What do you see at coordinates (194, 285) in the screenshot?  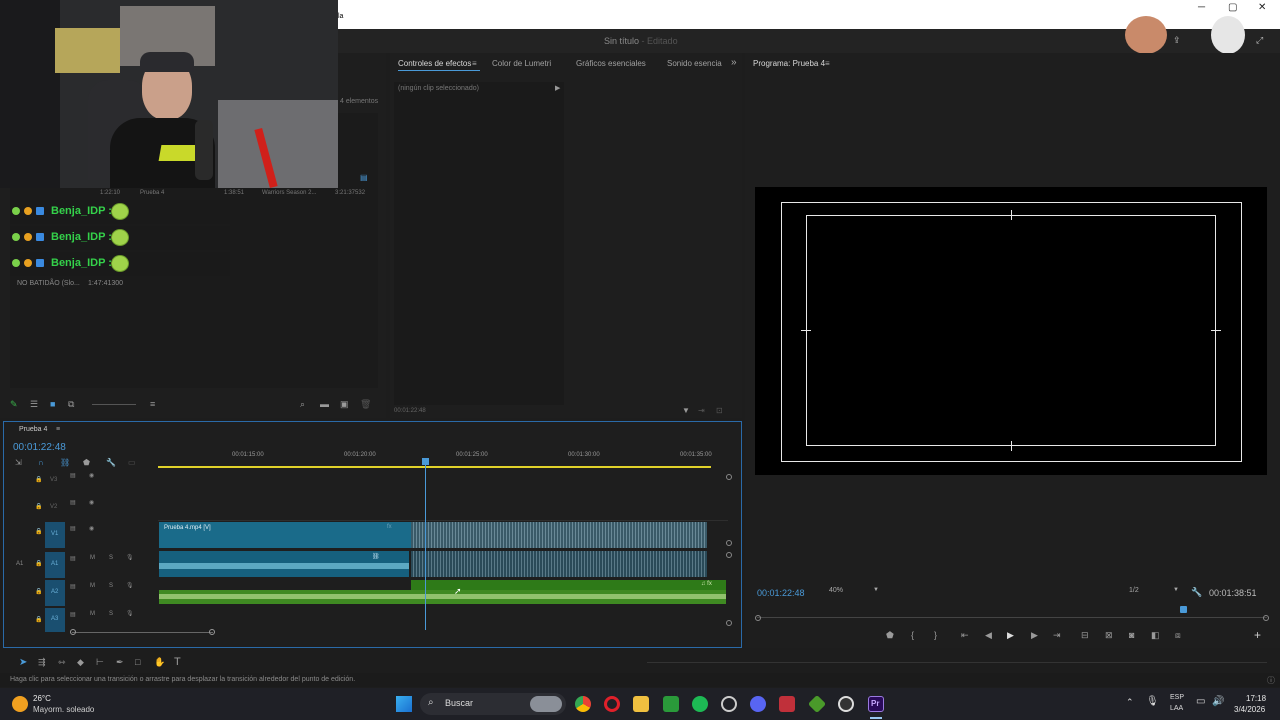 I see `project-row: NO BATIDÃO (Slo... 1:47:41300` at bounding box center [194, 285].